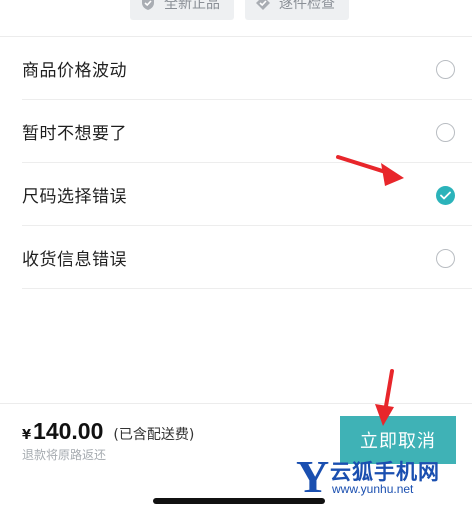  What do you see at coordinates (148, 5) in the screenshot?
I see `shield-check-icon` at bounding box center [148, 5].